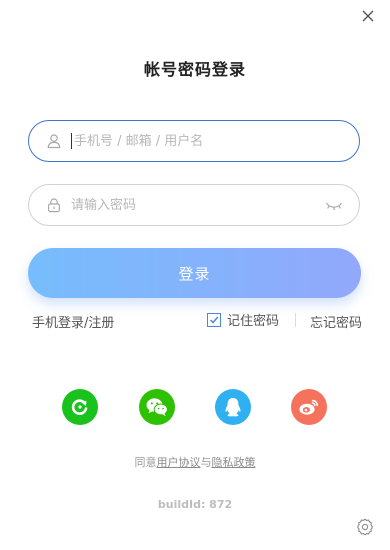 This screenshot has width=390, height=550. I want to click on checkmark-icon, so click(214, 320).